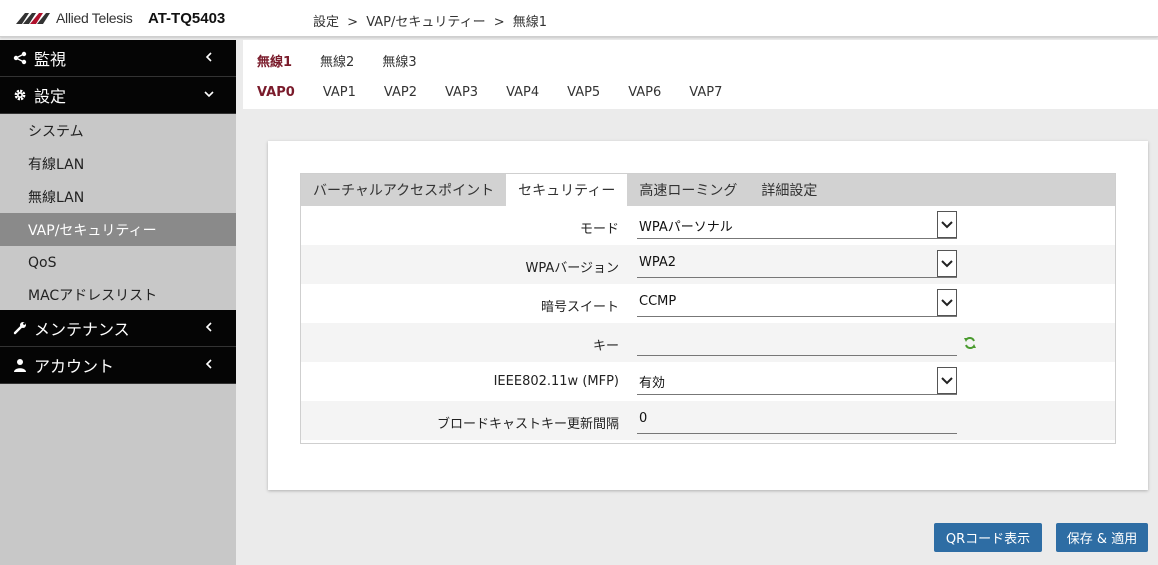  I want to click on mfp-select: 有効, so click(797, 381).